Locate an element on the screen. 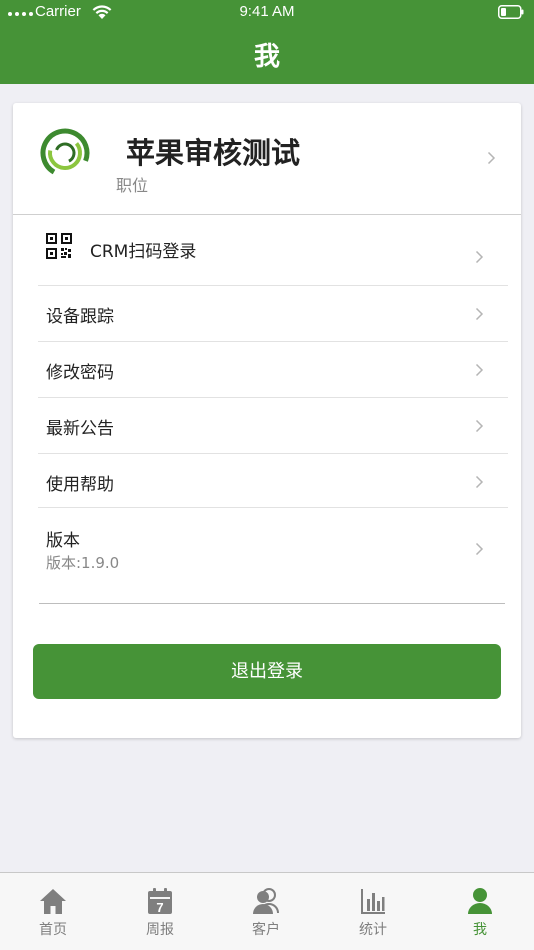 Image resolution: width=534 pixels, height=950 pixels. bar-chart-icon is located at coordinates (373, 901).